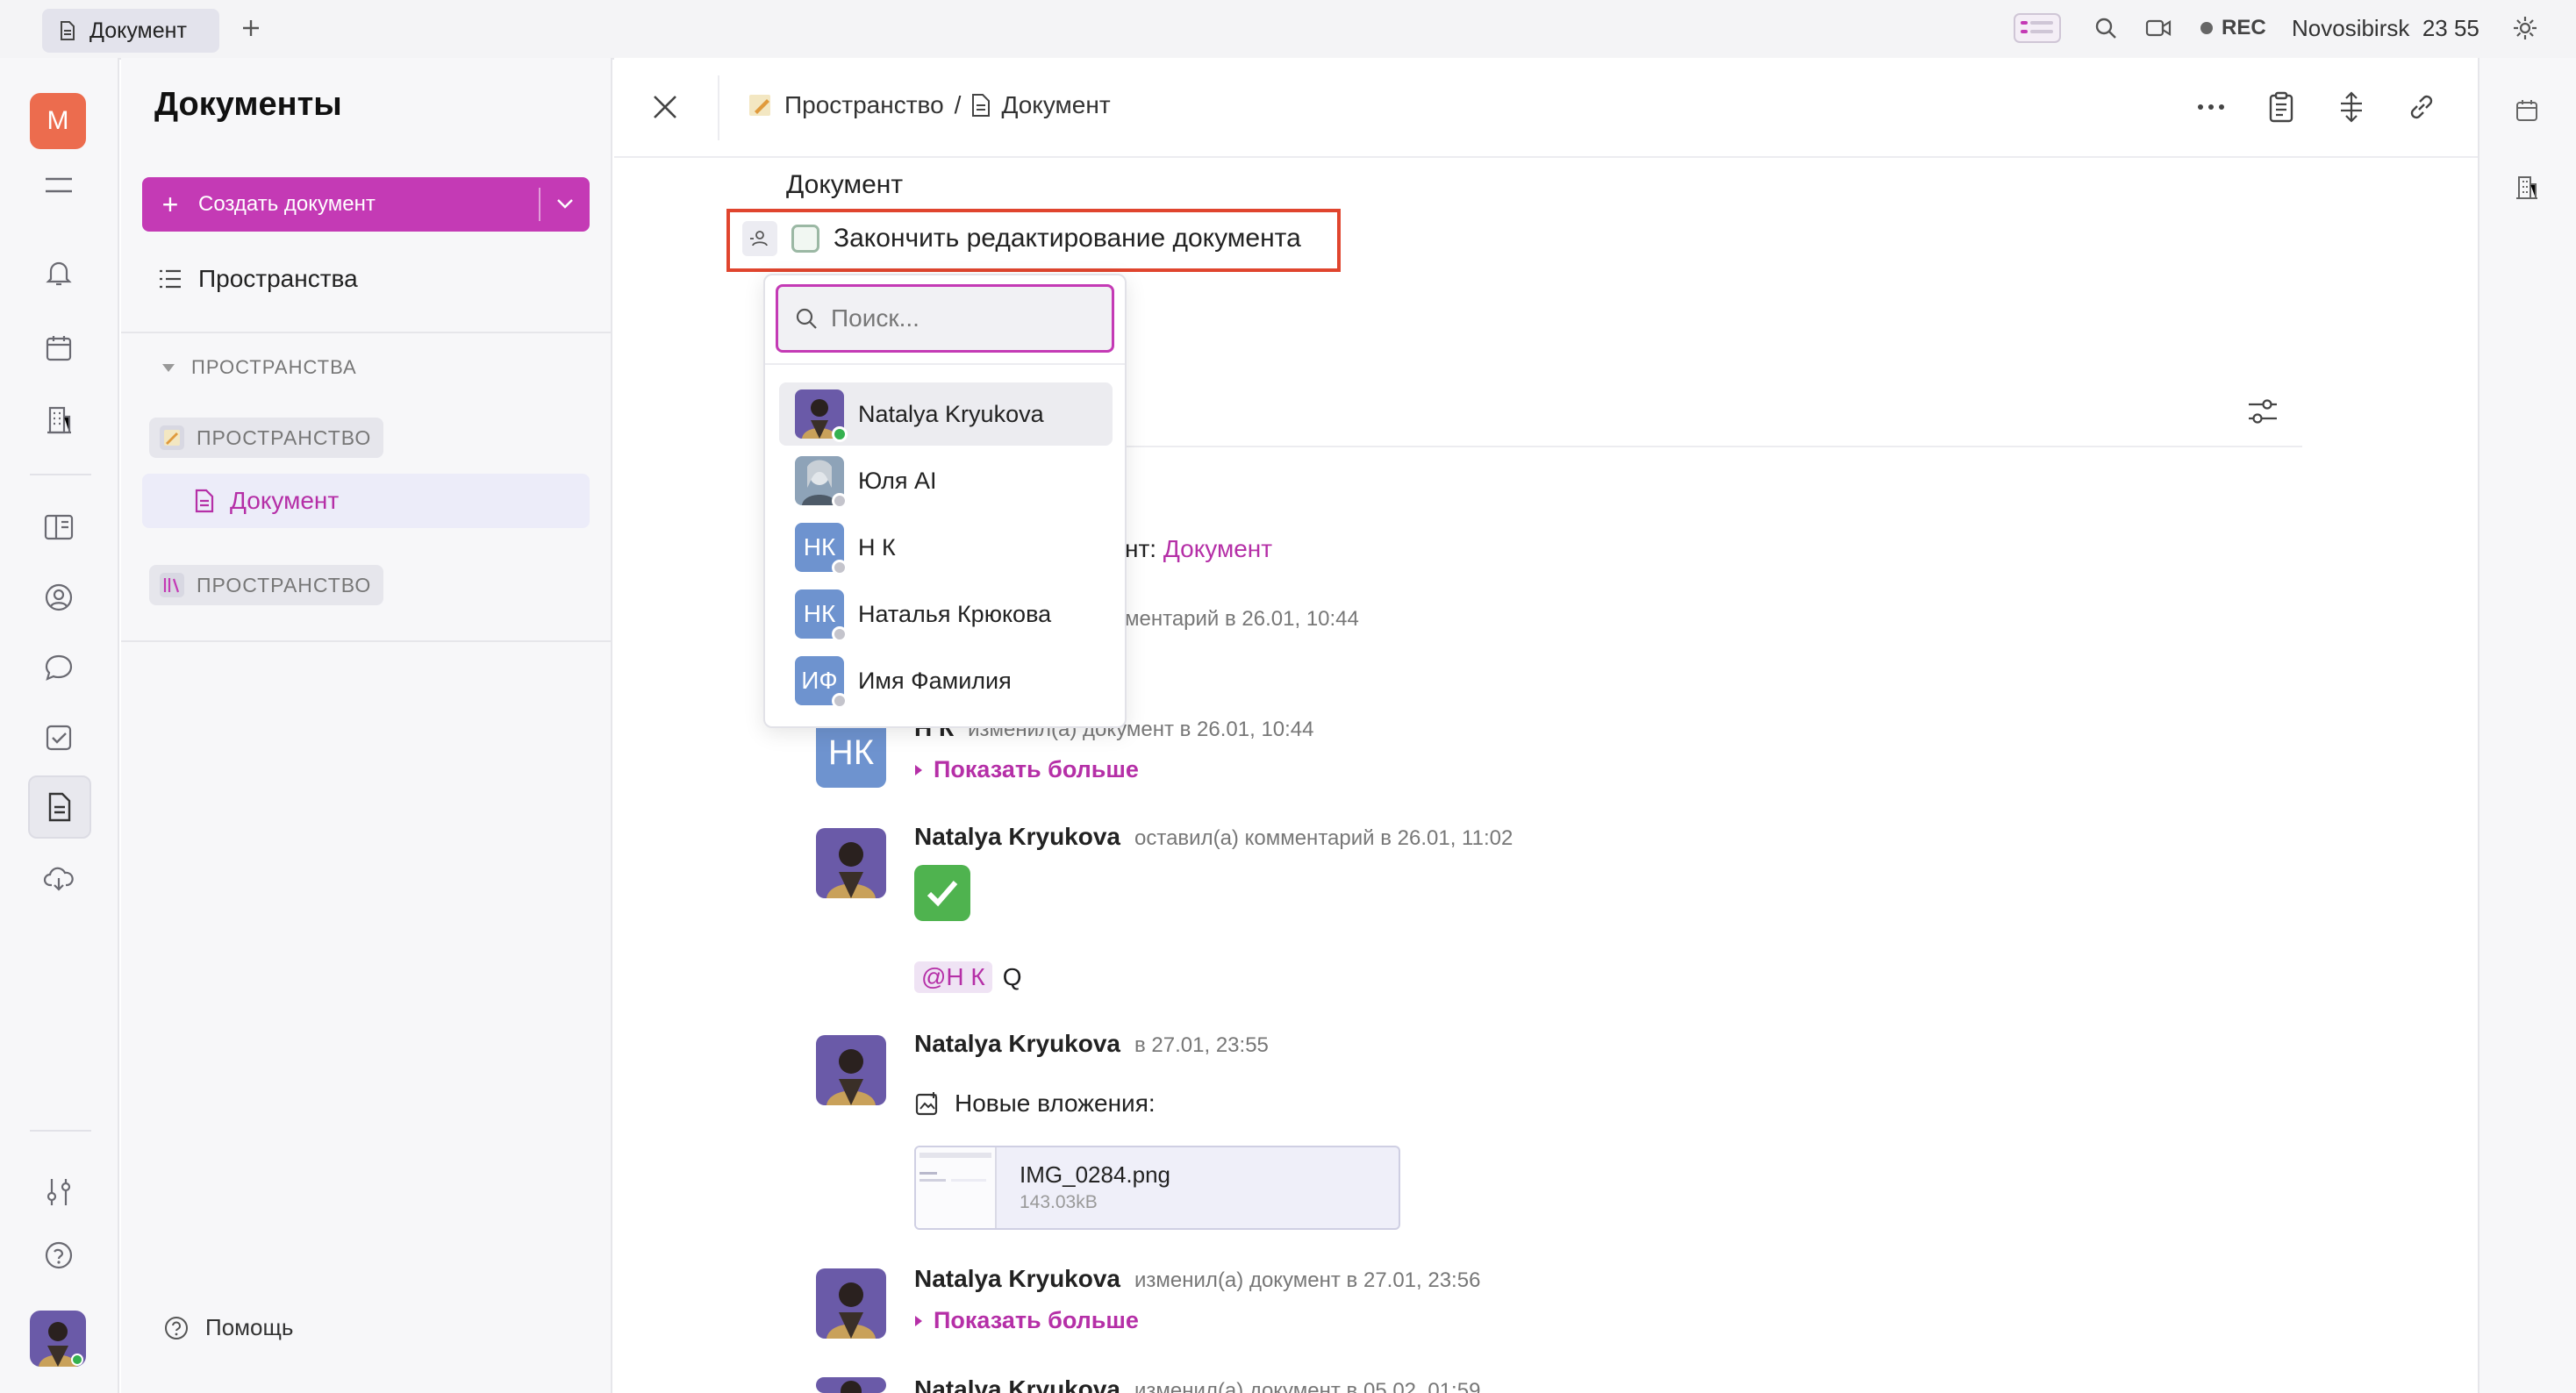 The width and height of the screenshot is (2576, 1393). Describe the element at coordinates (805, 239) in the screenshot. I see `task-checkbox` at that location.